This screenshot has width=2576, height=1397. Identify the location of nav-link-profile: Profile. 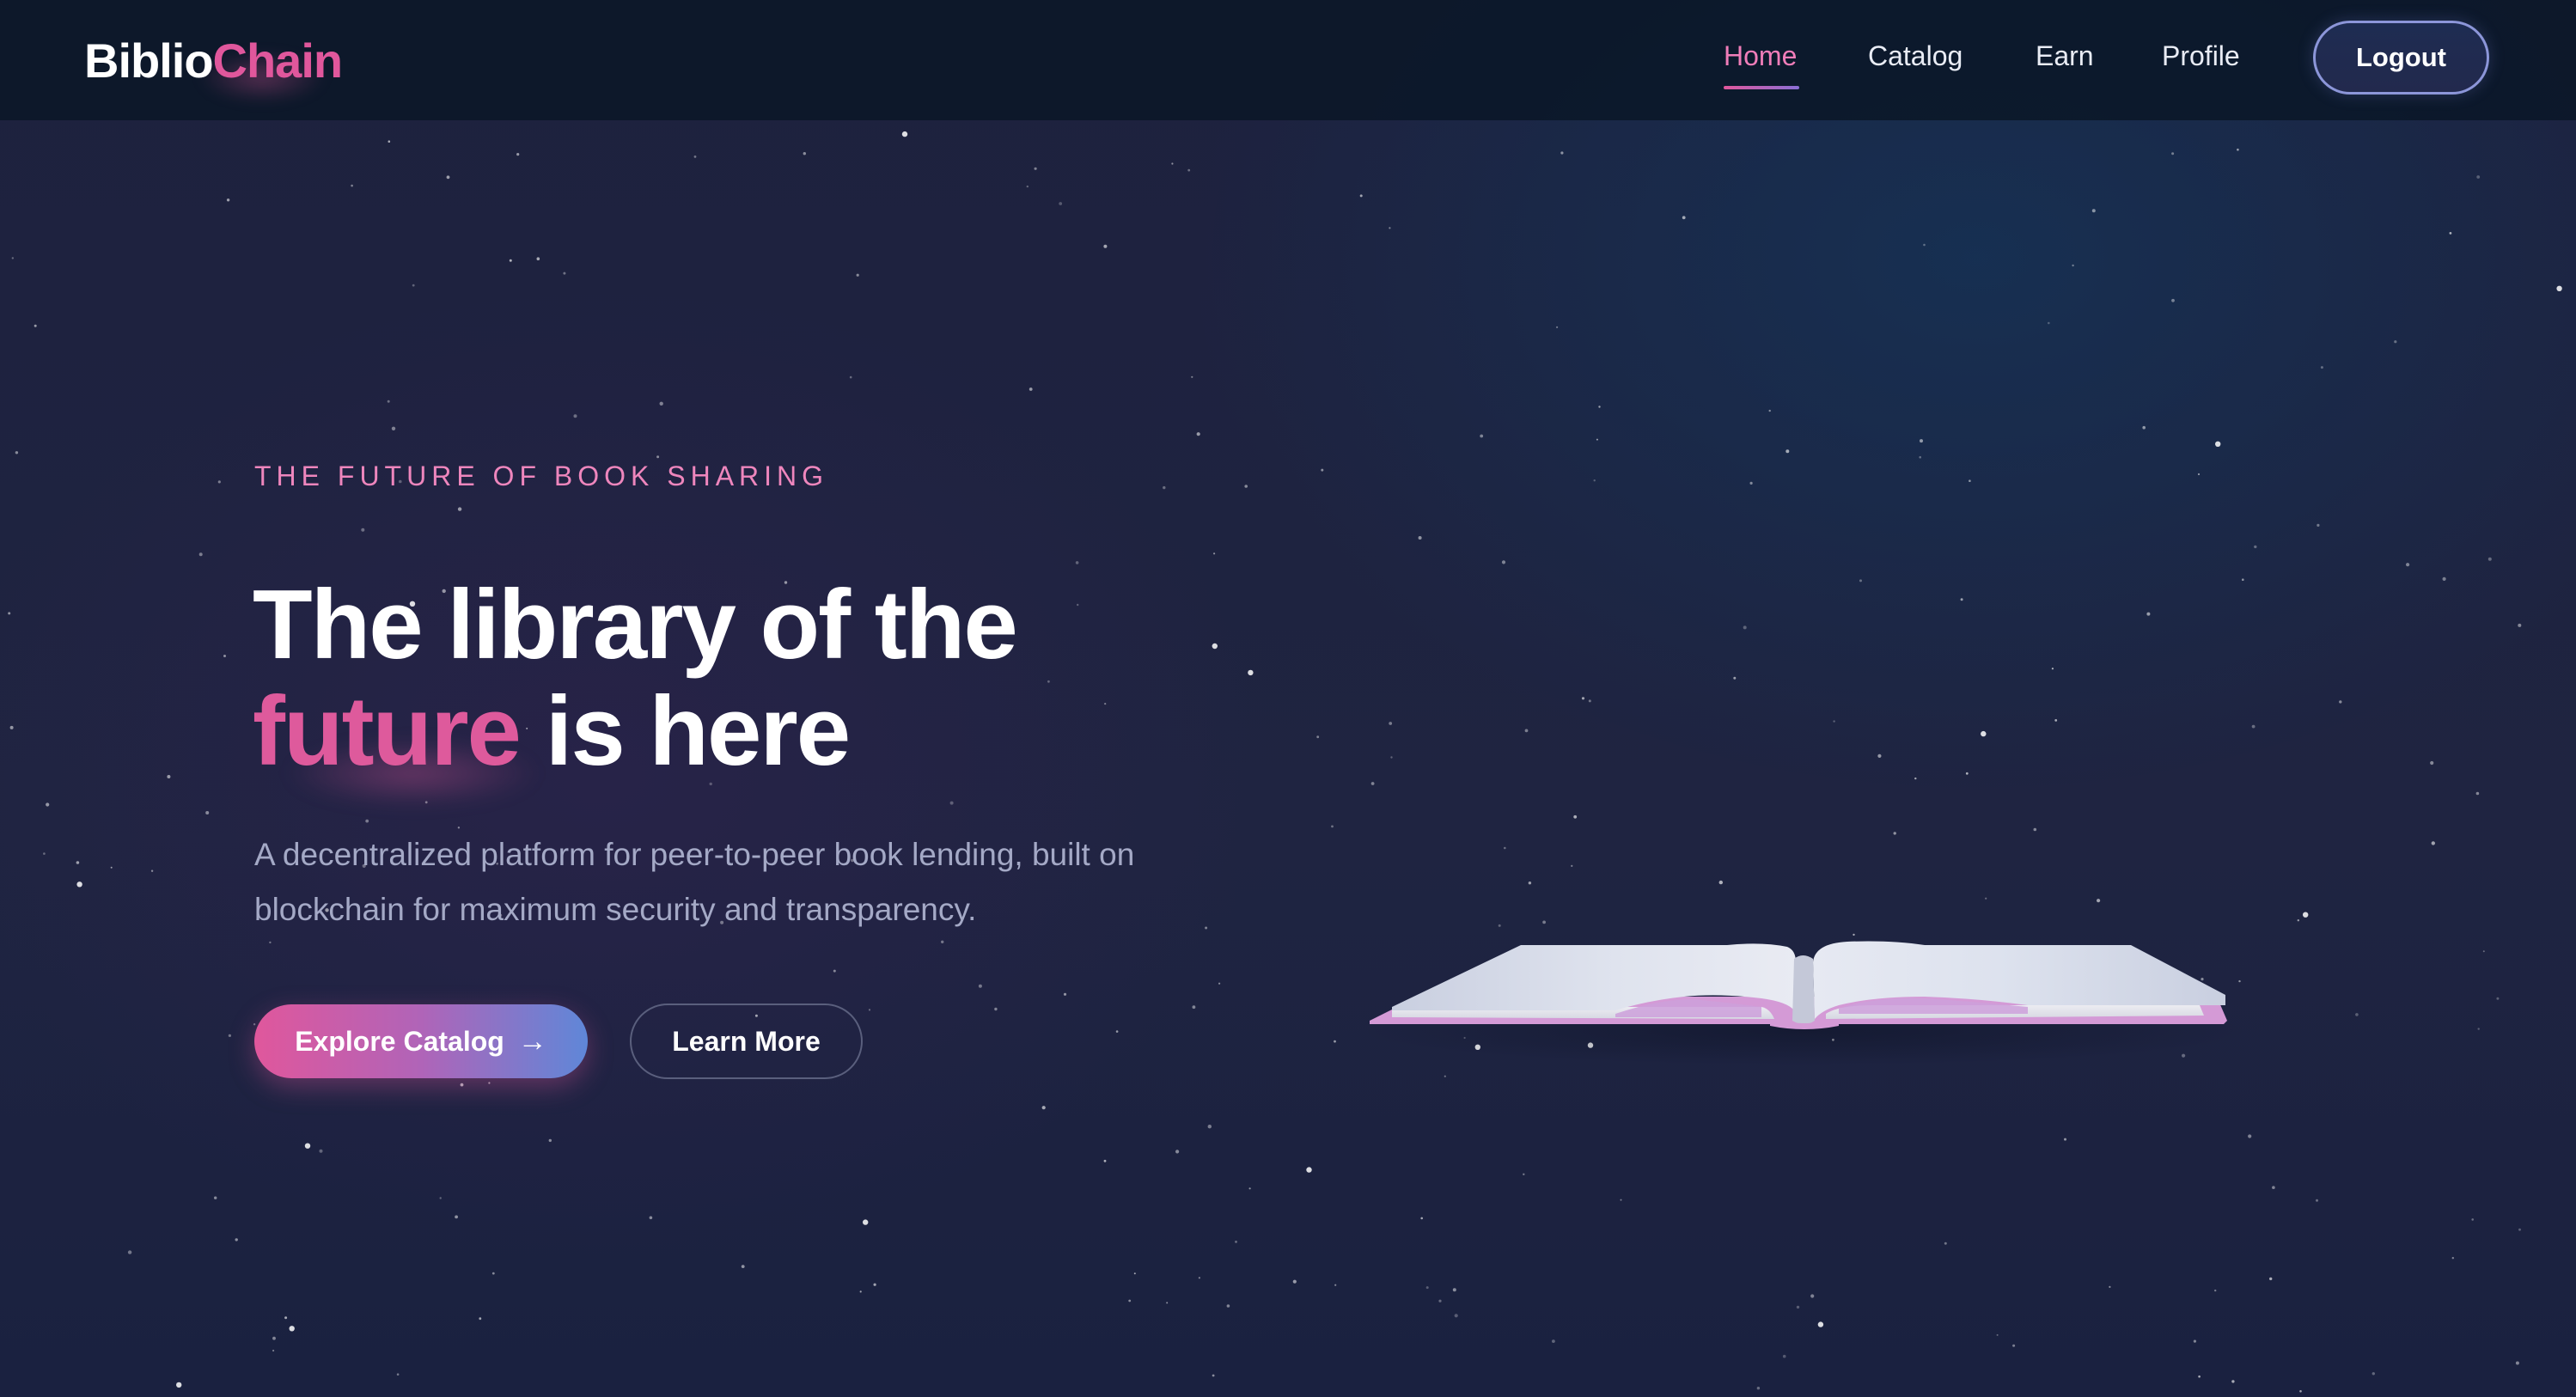
(2201, 56).